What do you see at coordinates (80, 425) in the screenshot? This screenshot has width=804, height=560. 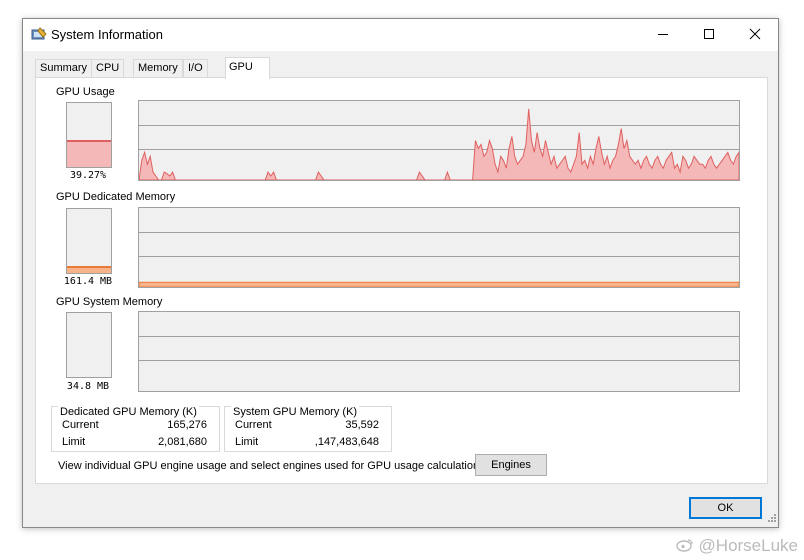 I see `dedicated-current-label: Current` at bounding box center [80, 425].